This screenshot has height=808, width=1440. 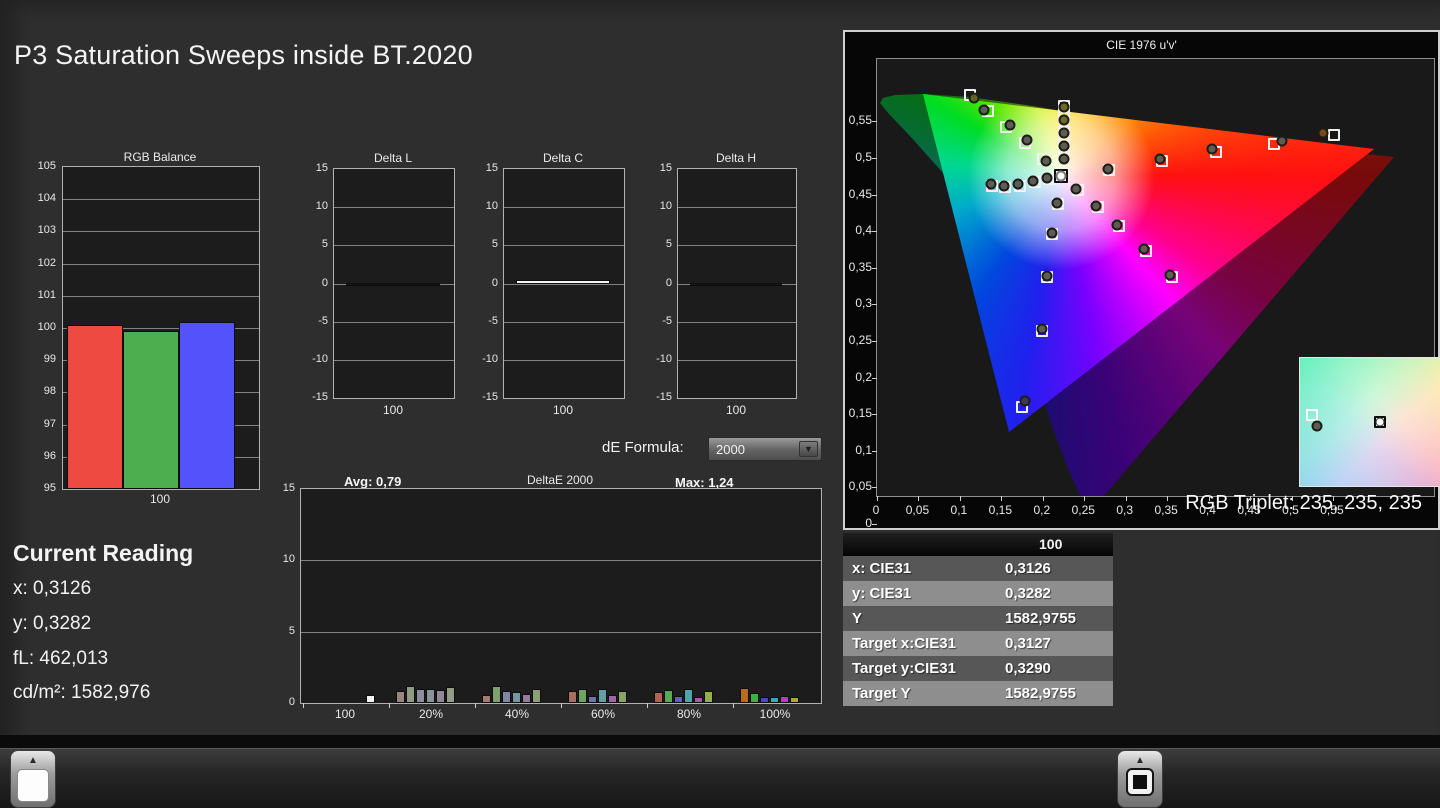 I want to click on y-tick-label: 5, so click(x=324, y=244).